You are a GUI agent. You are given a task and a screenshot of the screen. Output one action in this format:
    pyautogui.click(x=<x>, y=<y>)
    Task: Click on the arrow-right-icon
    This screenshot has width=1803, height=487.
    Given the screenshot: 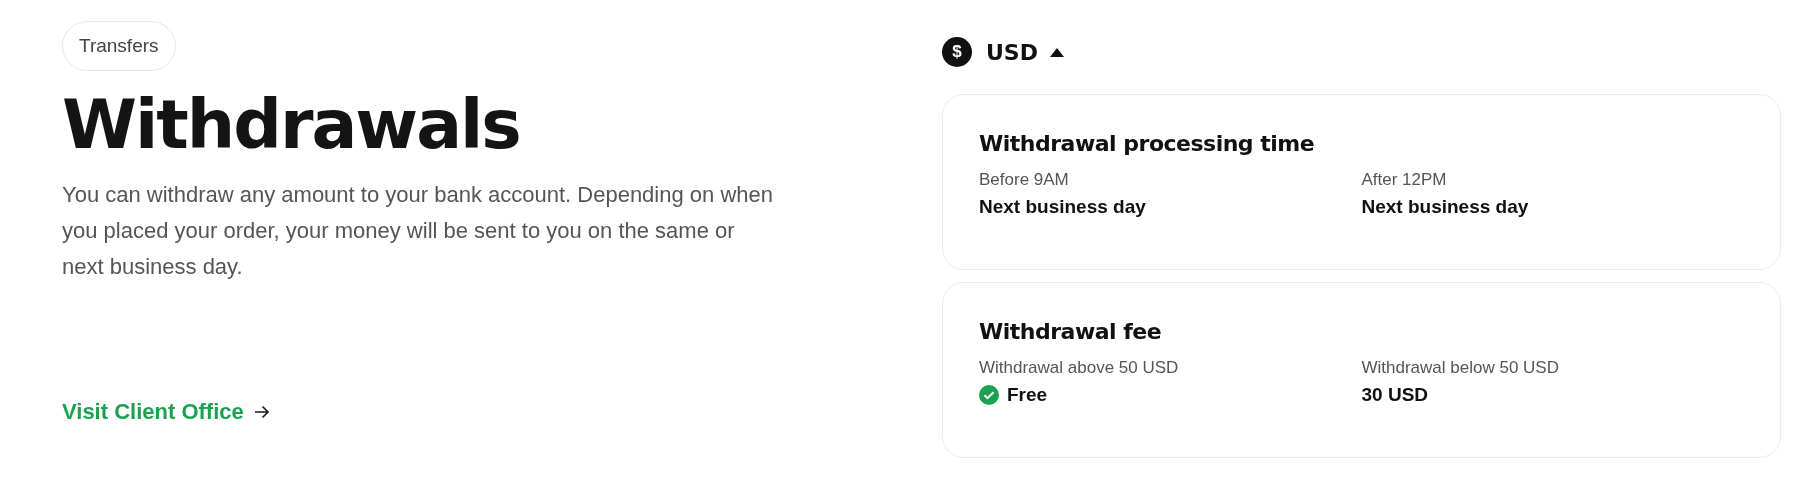 What is the action you would take?
    pyautogui.click(x=261, y=412)
    